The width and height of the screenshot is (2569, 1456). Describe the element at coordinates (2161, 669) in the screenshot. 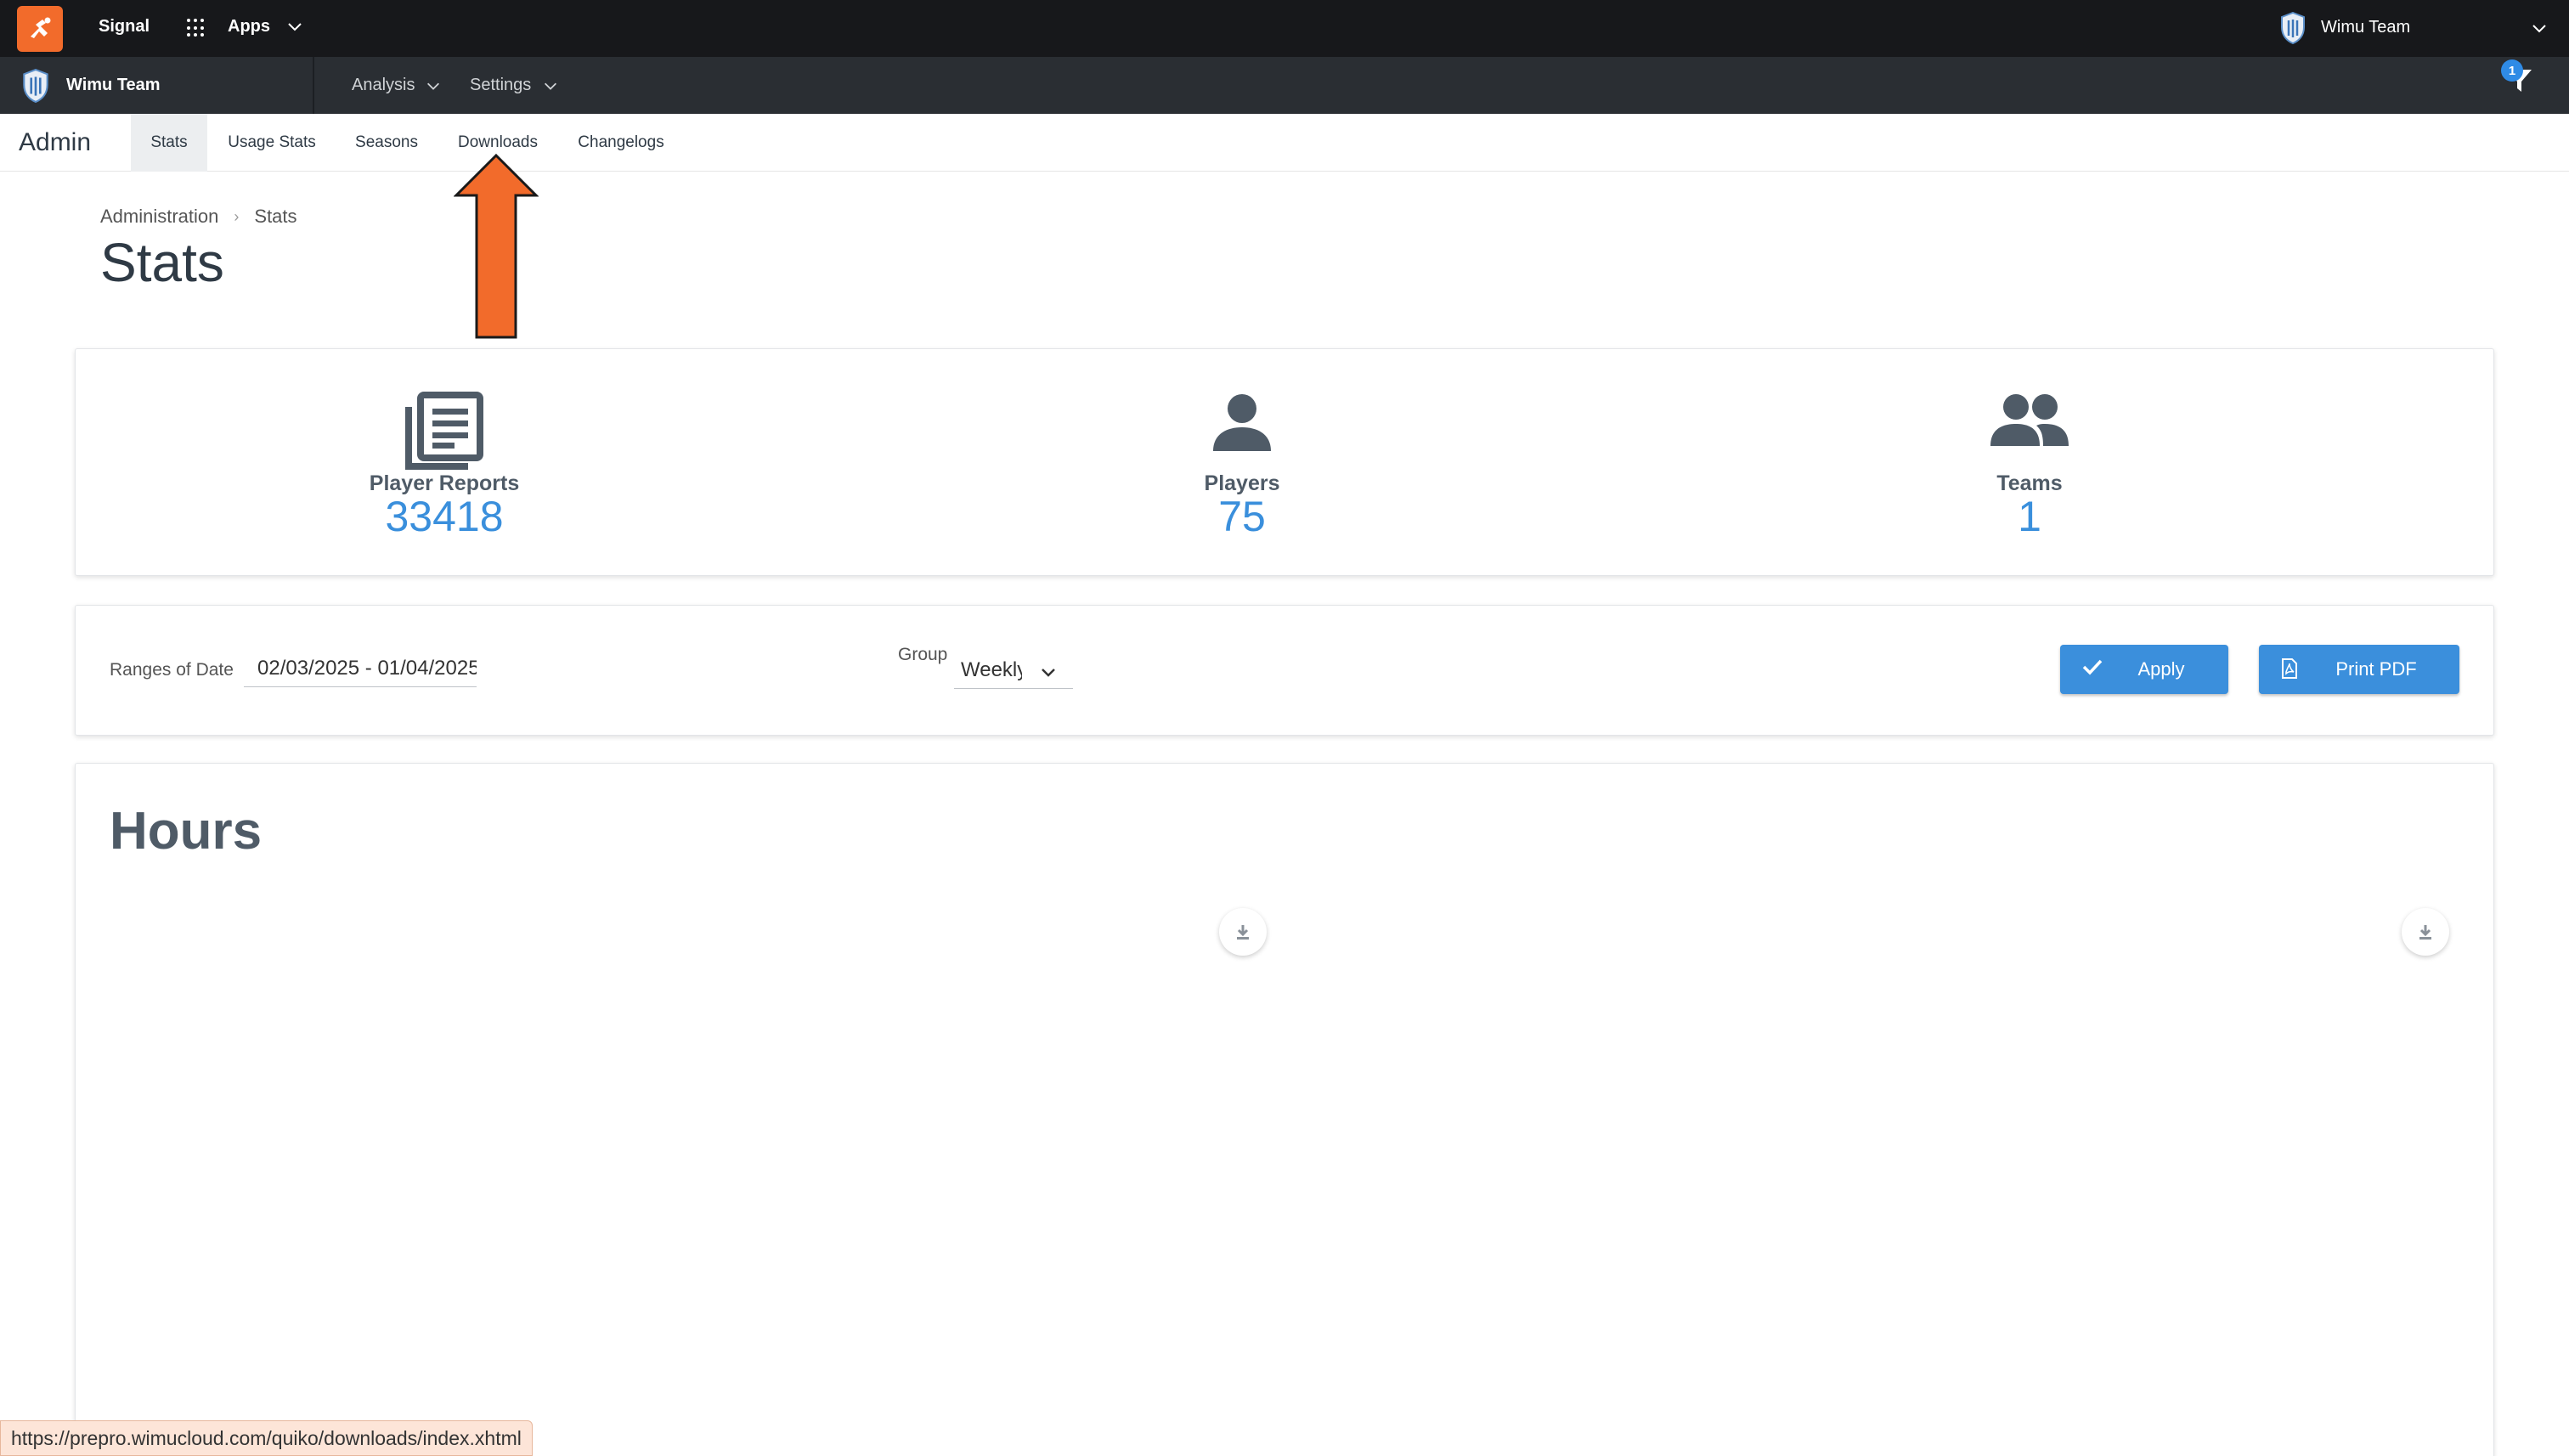

I see `apply-button-label: Apply` at that location.